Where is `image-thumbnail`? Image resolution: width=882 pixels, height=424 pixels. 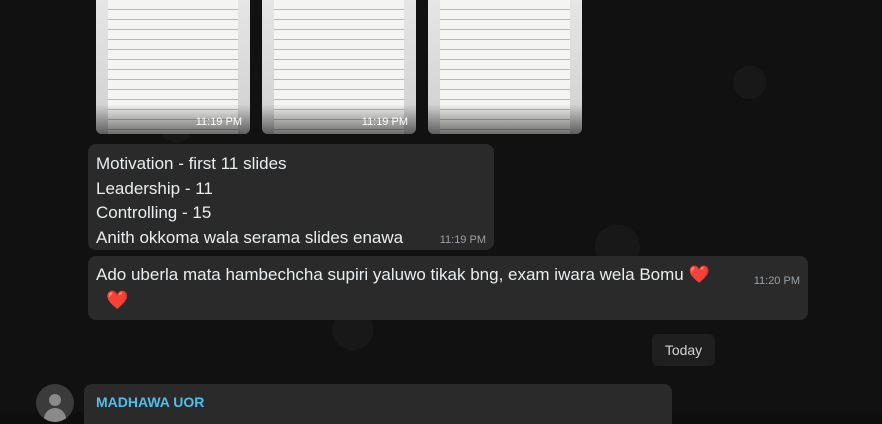 image-thumbnail is located at coordinates (505, 67).